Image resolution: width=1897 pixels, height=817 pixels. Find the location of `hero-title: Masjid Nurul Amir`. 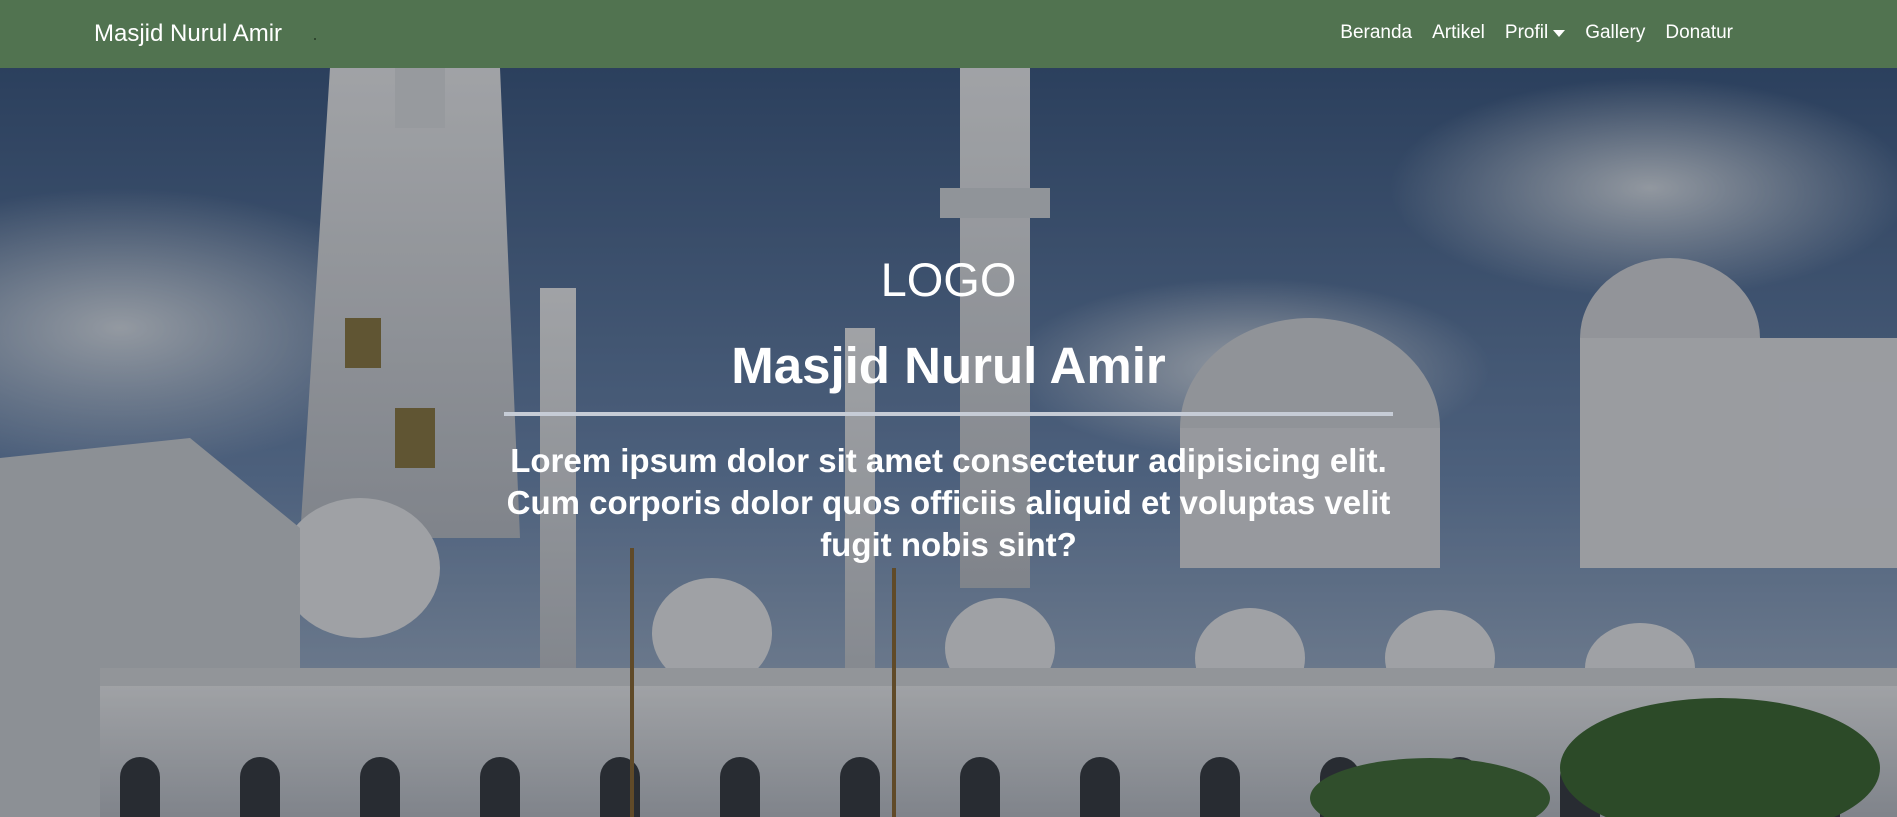

hero-title: Masjid Nurul Amir is located at coordinates (948, 365).